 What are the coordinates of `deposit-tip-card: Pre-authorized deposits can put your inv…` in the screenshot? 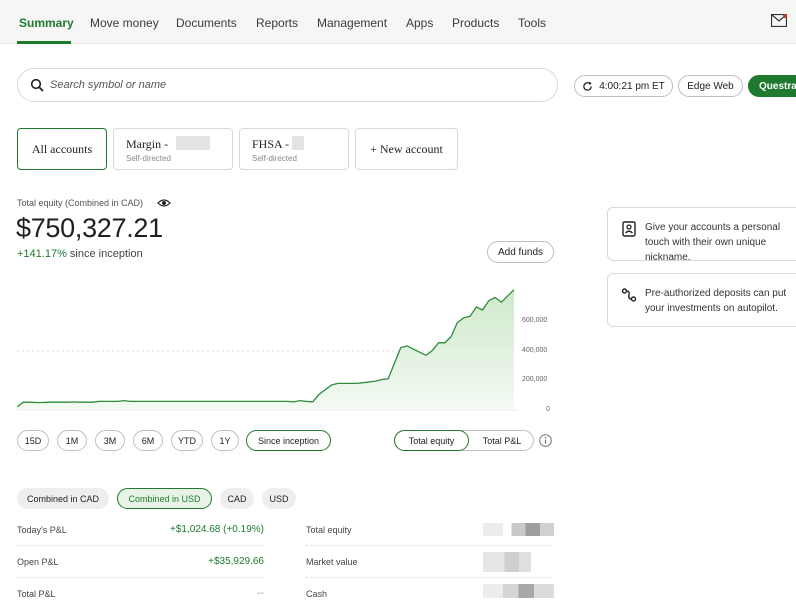 It's located at (701, 300).